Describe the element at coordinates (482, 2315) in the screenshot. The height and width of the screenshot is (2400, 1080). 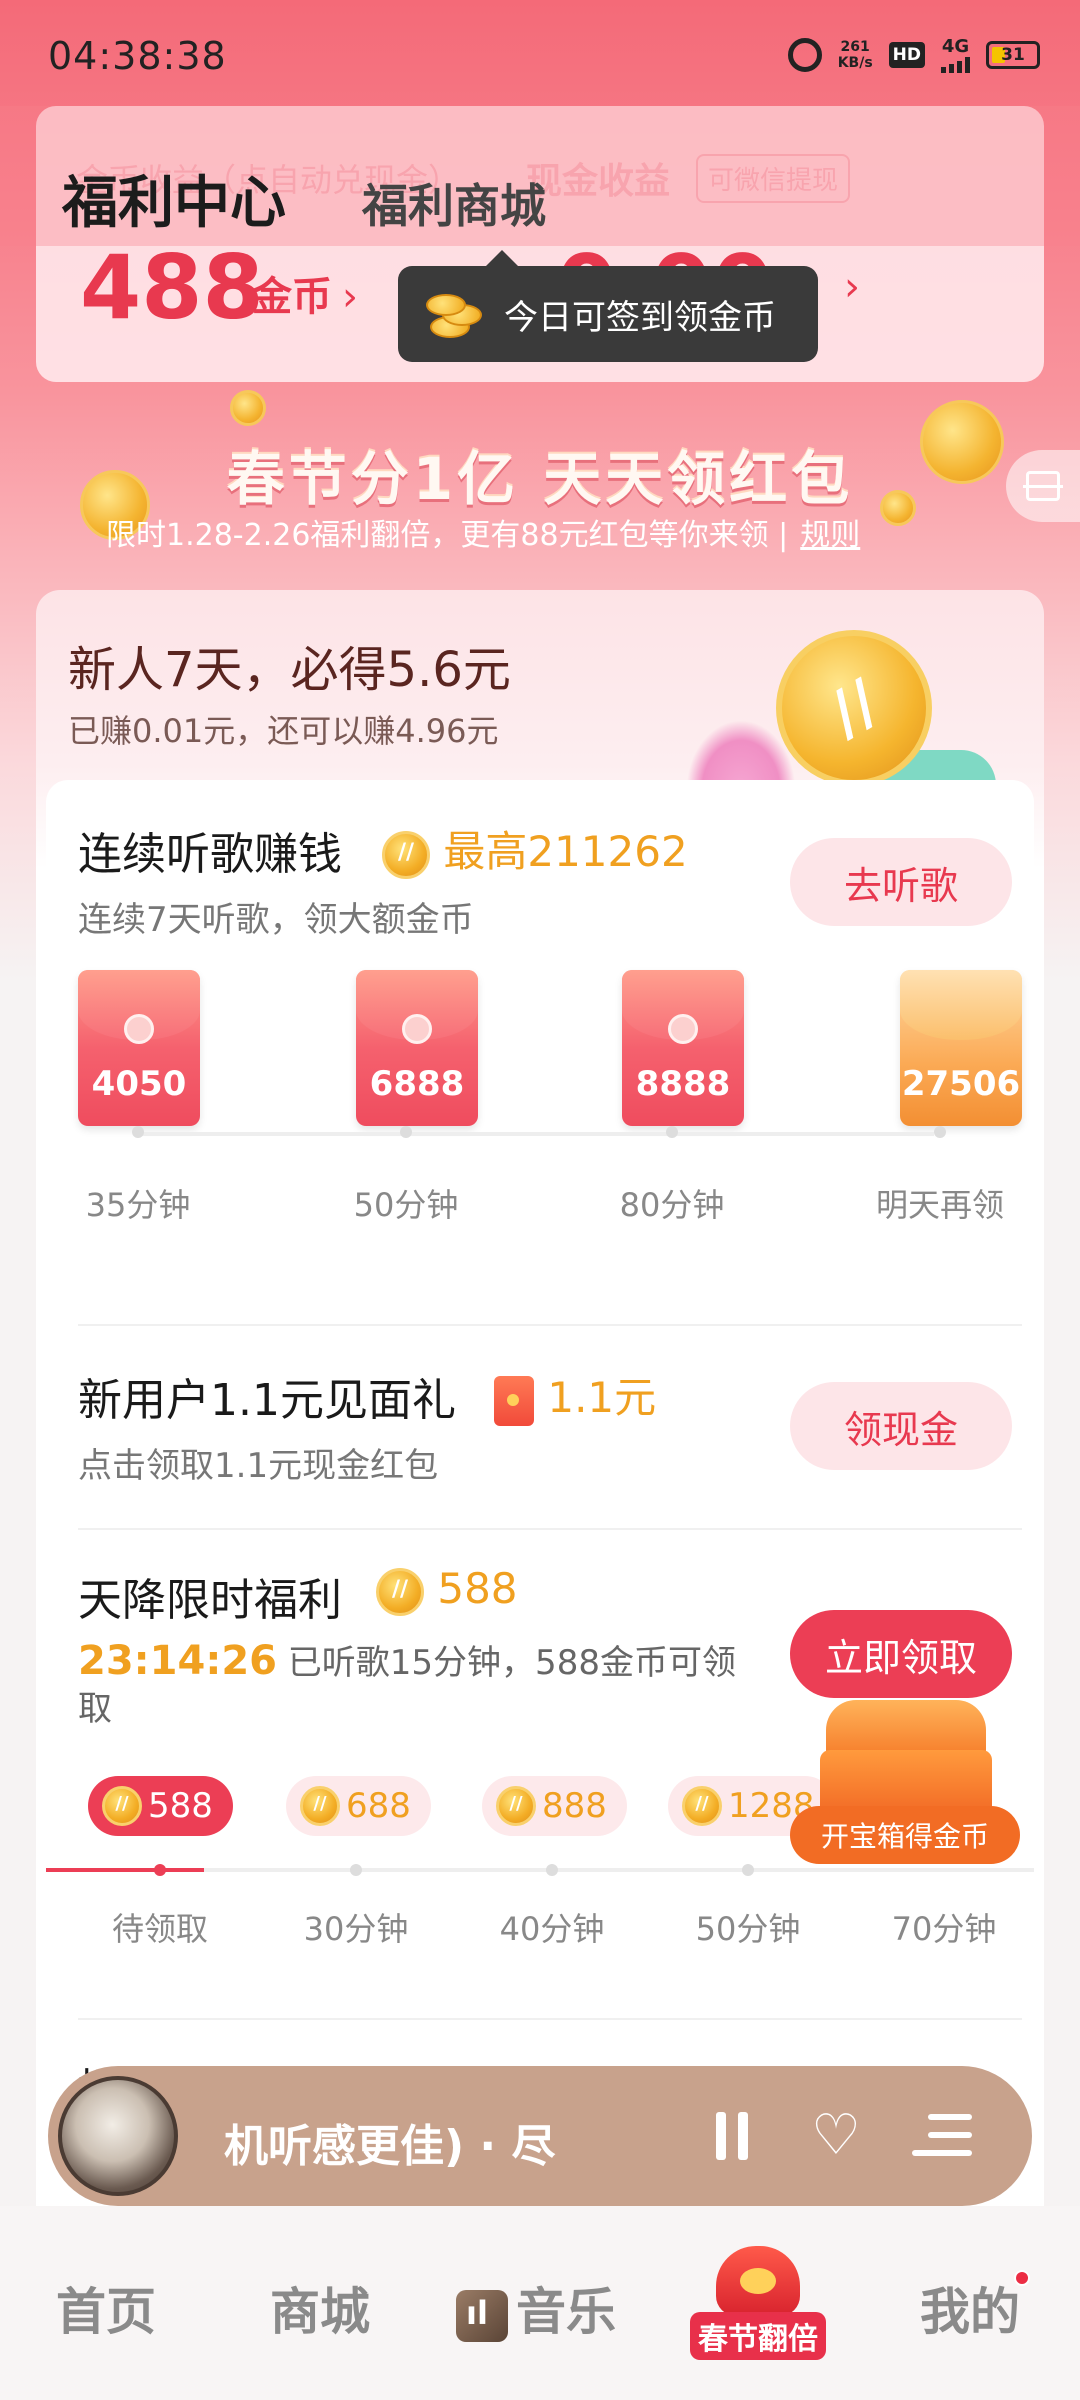
I see `music-icon` at that location.